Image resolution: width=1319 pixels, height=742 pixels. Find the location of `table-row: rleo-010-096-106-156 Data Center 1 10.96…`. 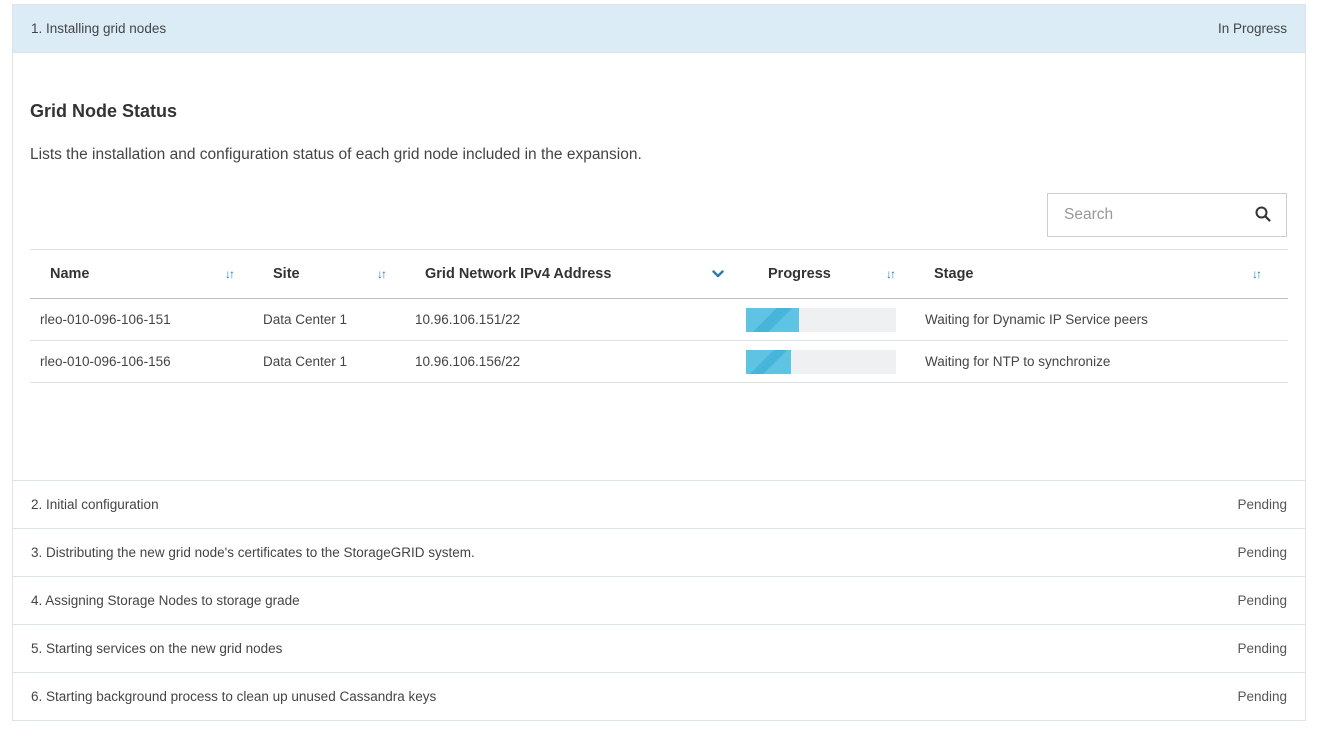

table-row: rleo-010-096-106-156 Data Center 1 10.96… is located at coordinates (659, 361).